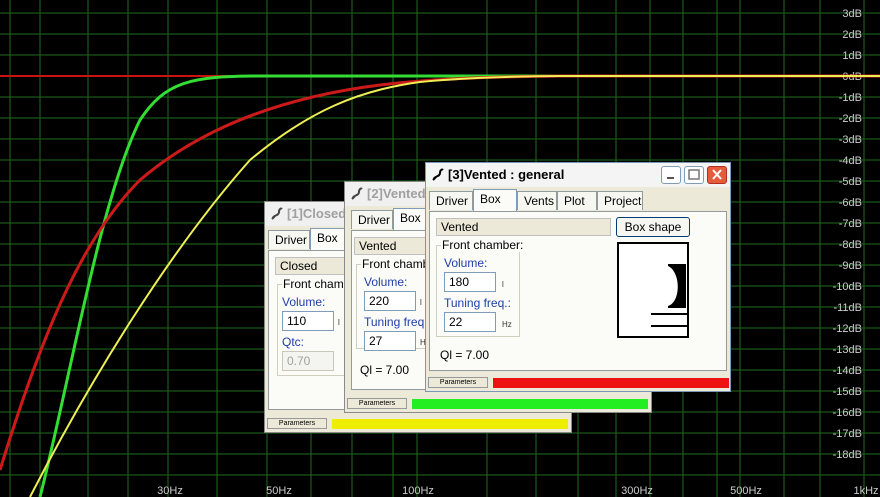 The width and height of the screenshot is (880, 497). I want to click on volume-input: 180, so click(470, 282).